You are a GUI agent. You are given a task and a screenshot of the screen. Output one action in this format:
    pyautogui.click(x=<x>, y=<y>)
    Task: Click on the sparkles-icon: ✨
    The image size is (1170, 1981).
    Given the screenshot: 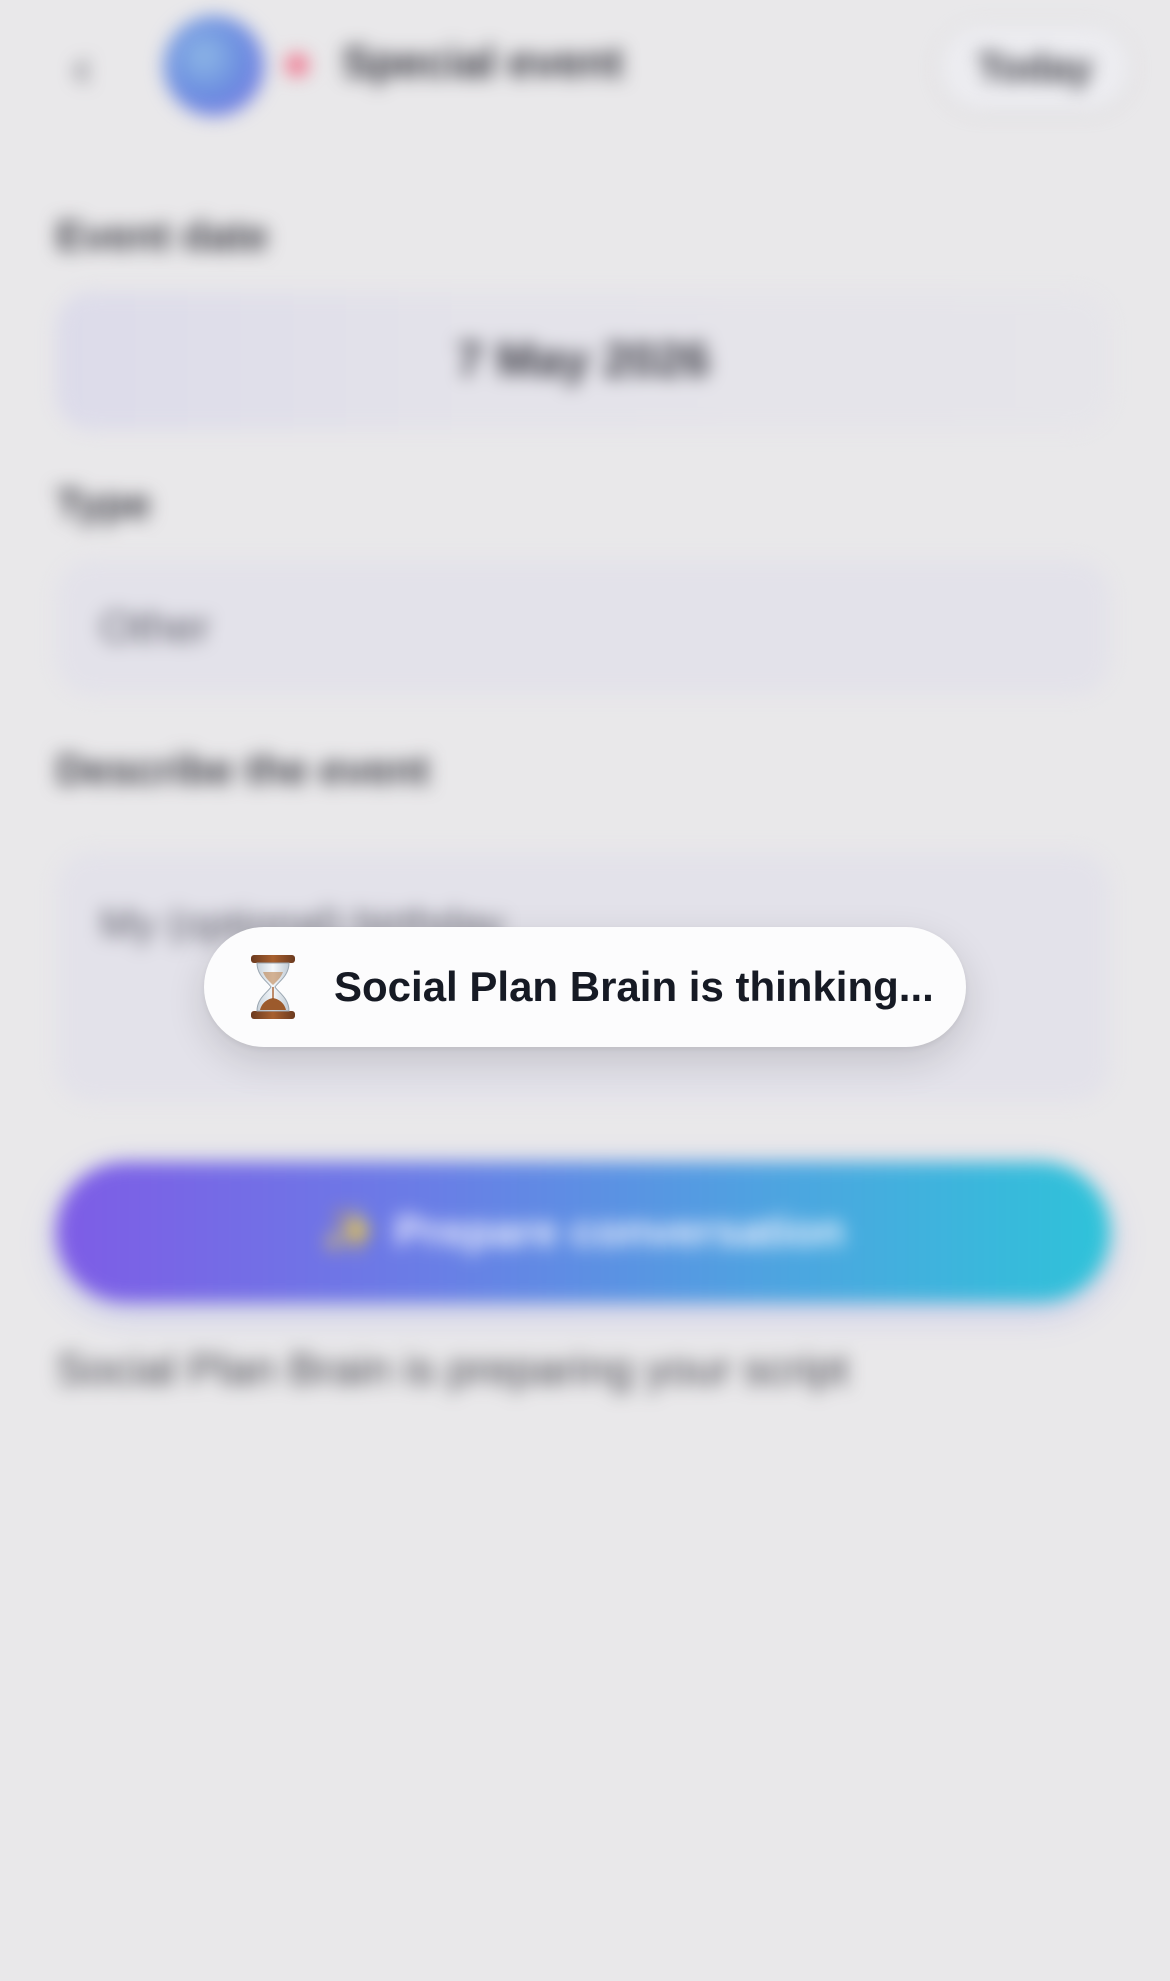 What is the action you would take?
    pyautogui.click(x=349, y=1231)
    